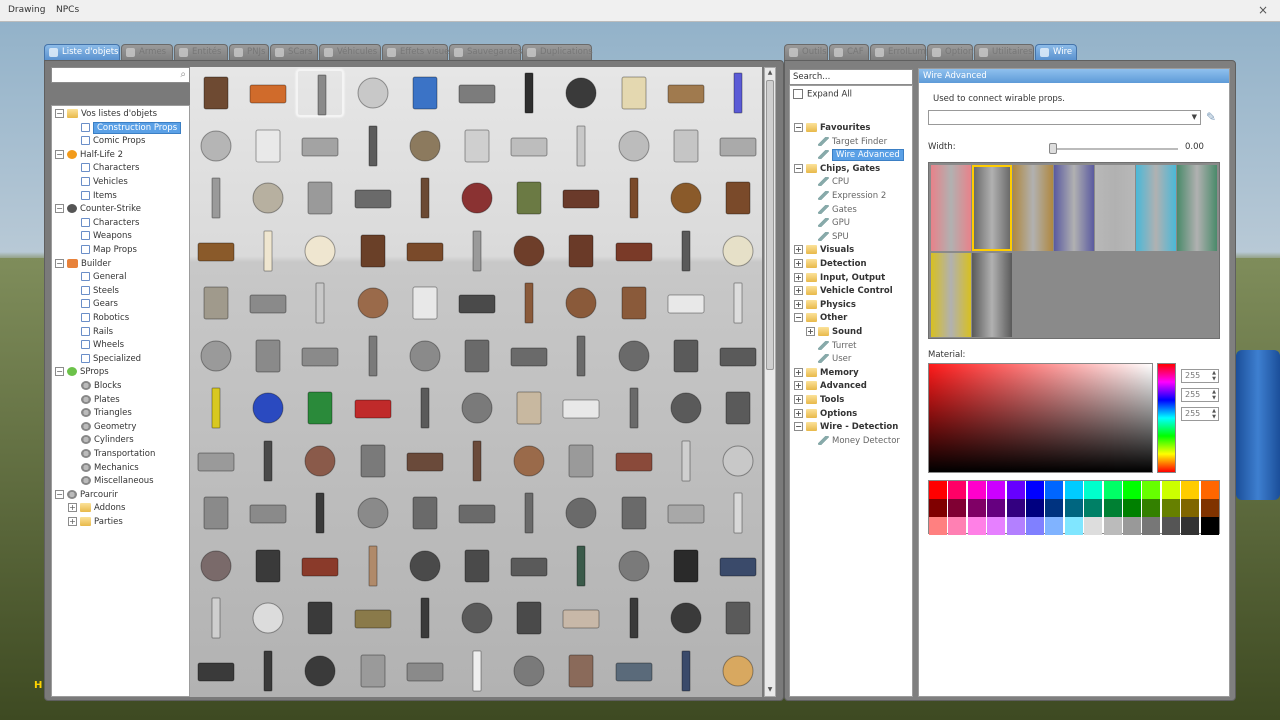 The height and width of the screenshot is (720, 1280). Describe the element at coordinates (113, 141) in the screenshot. I see `tree-item: Comic Props` at that location.